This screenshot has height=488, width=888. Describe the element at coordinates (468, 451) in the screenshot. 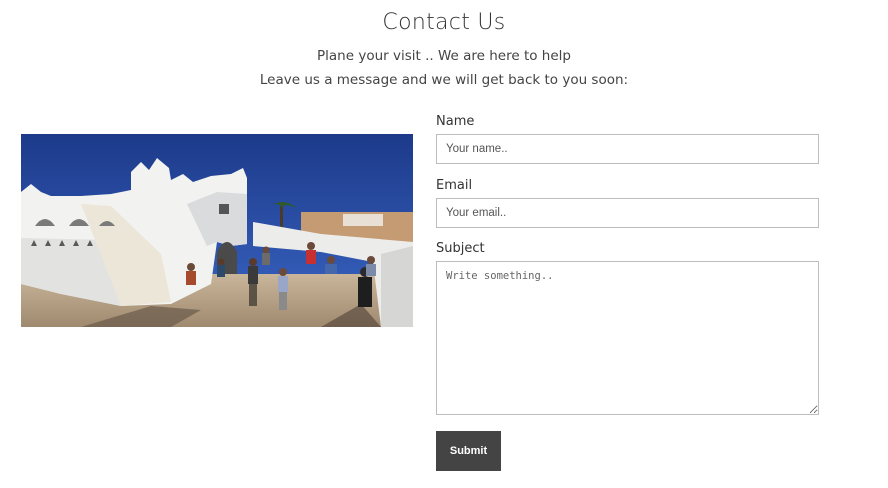

I see `submit-button: Submit` at that location.